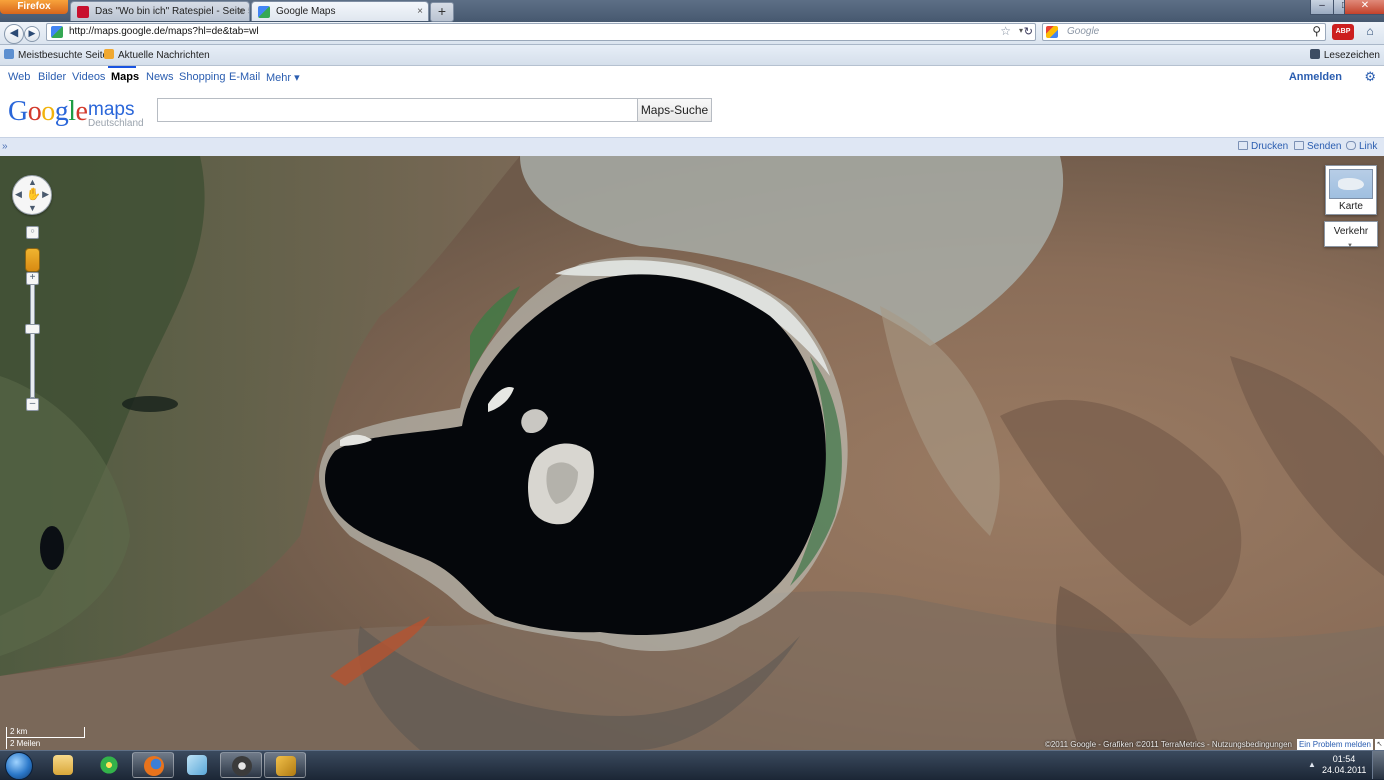 Image resolution: width=1384 pixels, height=780 pixels. I want to click on print-link: Drucken, so click(1263, 146).